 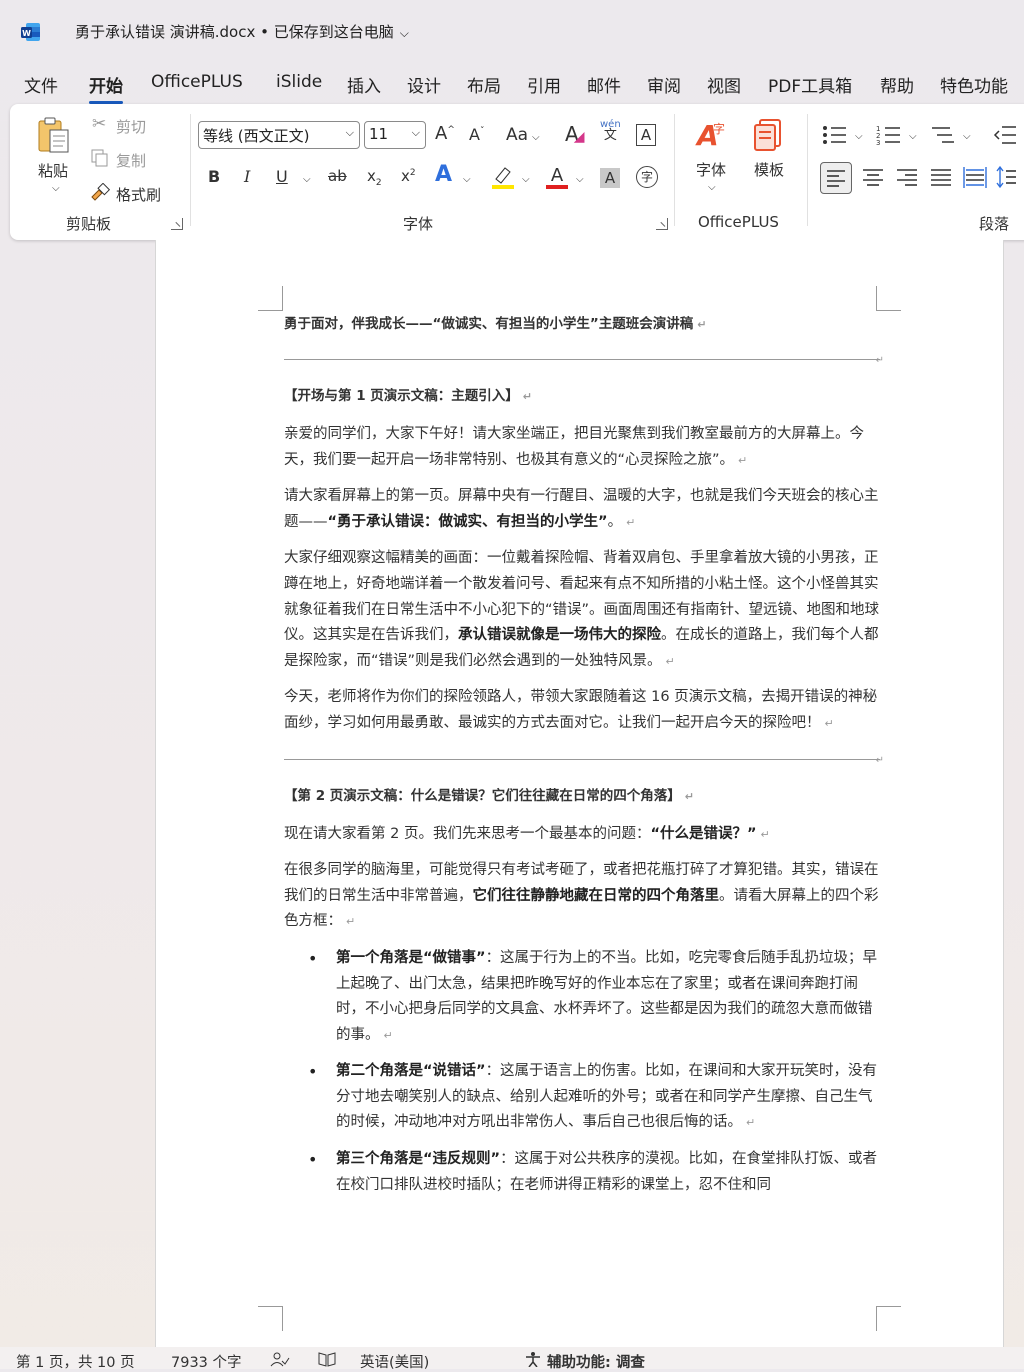 I want to click on tab-view: 视图, so click(x=724, y=84).